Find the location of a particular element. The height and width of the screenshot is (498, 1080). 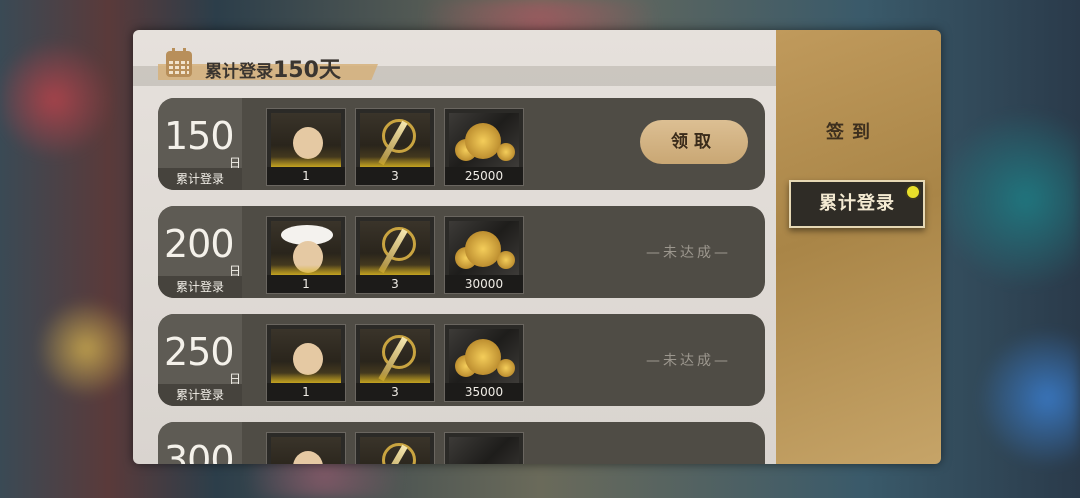

page-title: 累计登录150天 is located at coordinates (273, 70).